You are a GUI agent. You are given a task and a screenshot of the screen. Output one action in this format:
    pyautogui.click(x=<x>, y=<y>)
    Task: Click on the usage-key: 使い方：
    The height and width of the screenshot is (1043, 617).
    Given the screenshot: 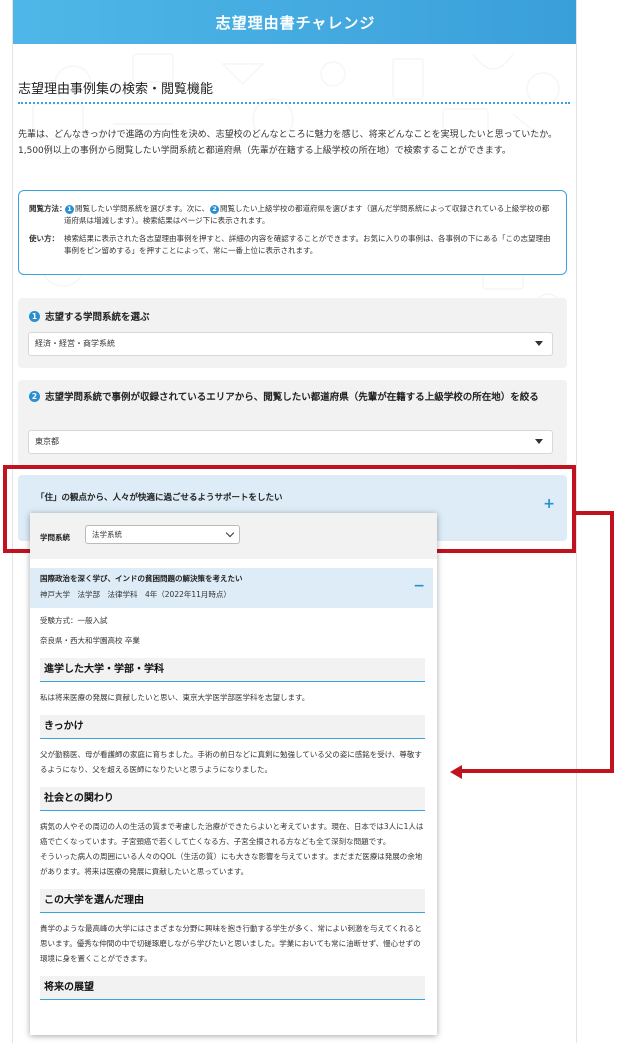 What is the action you would take?
    pyautogui.click(x=44, y=238)
    